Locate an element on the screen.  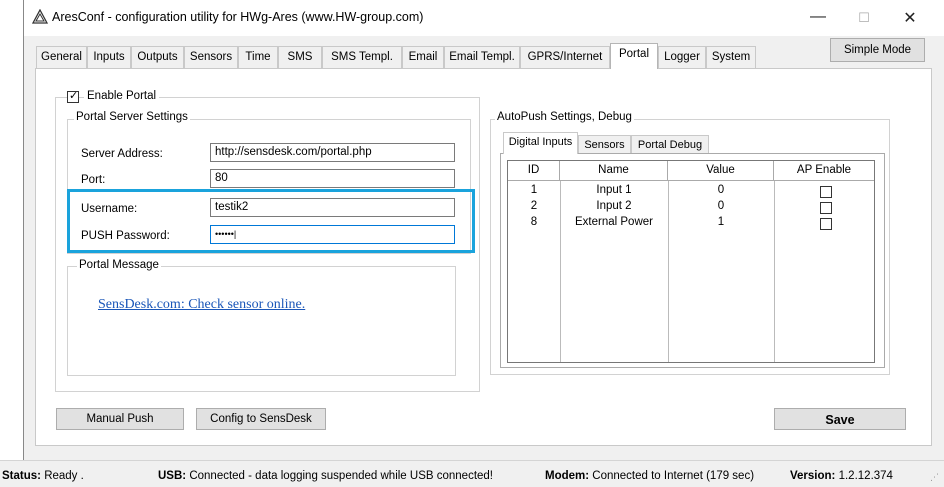
tab-portal-debug: Portal Debug is located at coordinates (670, 144).